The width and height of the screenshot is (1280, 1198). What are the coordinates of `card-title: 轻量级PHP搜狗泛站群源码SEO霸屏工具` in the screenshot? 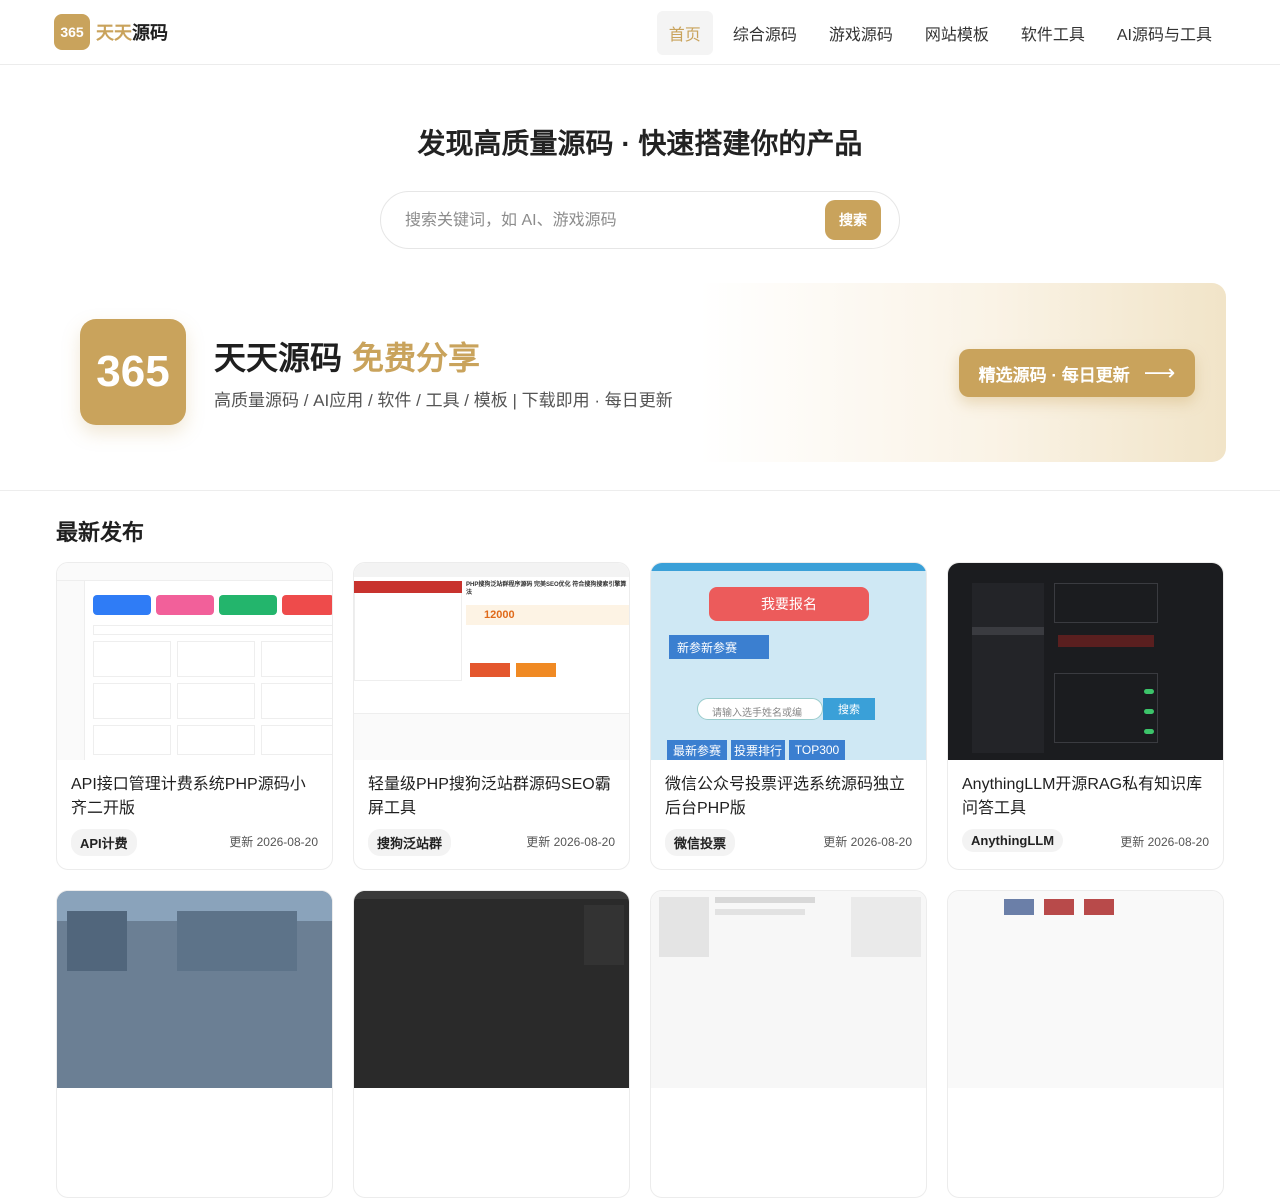 It's located at (489, 796).